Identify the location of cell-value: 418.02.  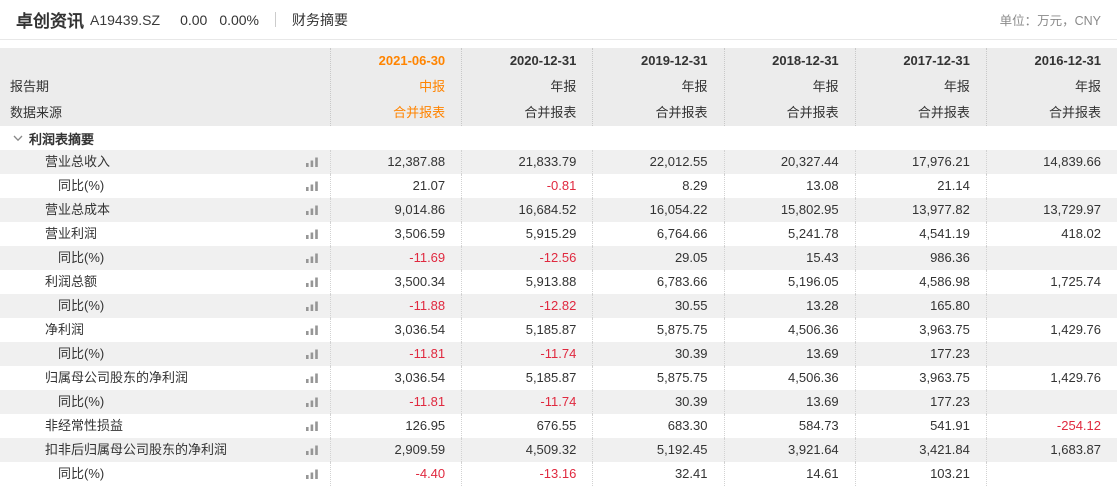
(1051, 234).